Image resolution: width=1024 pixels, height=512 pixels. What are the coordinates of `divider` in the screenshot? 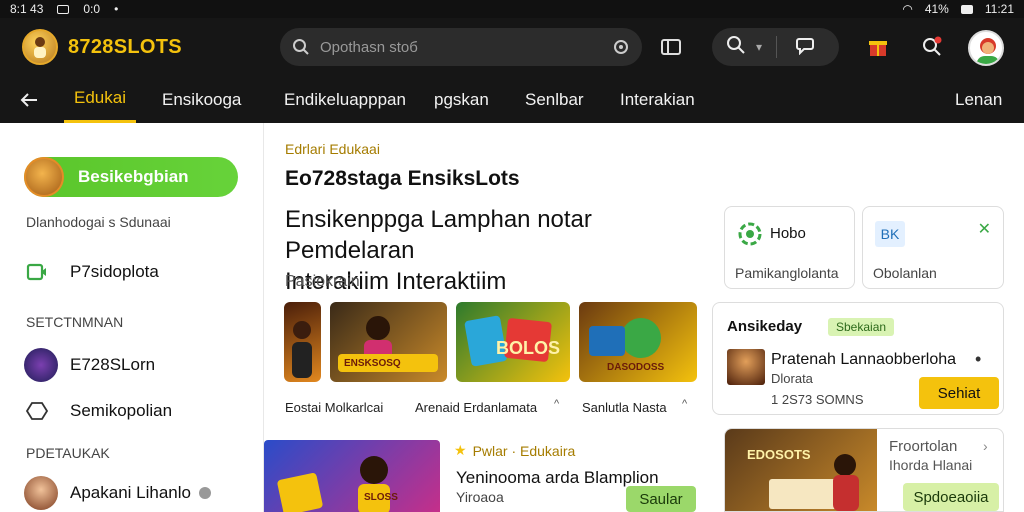 It's located at (777, 47).